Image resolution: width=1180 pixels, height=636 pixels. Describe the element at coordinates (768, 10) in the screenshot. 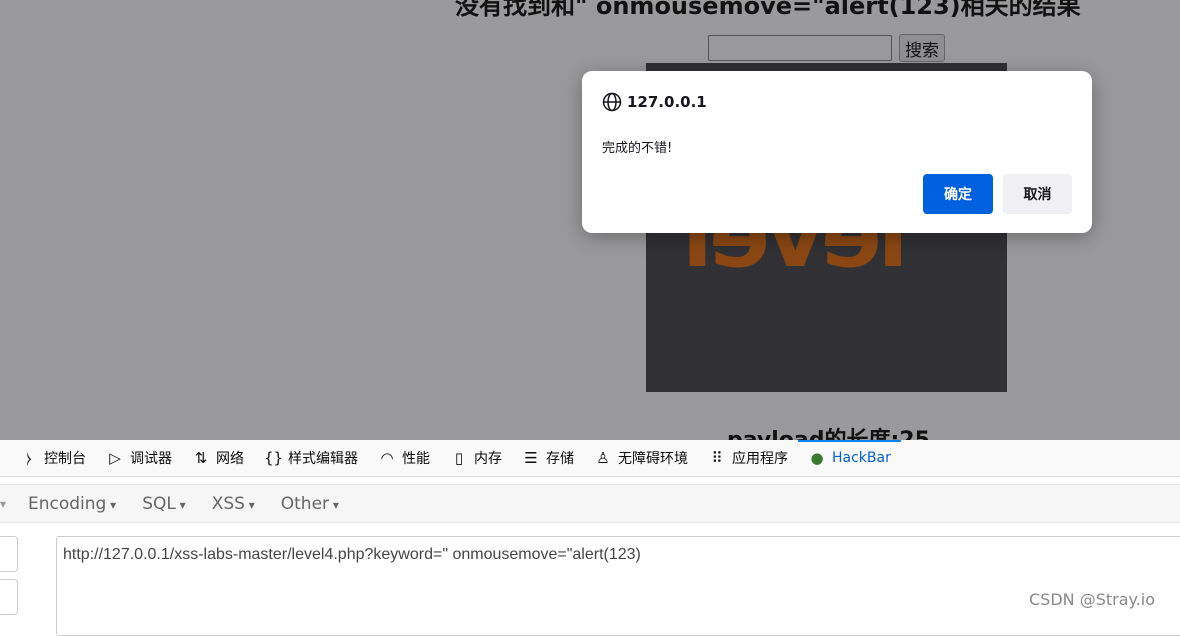

I see `result-heading: 没有找到和" onmousemove="alert(123)相关的结果` at that location.